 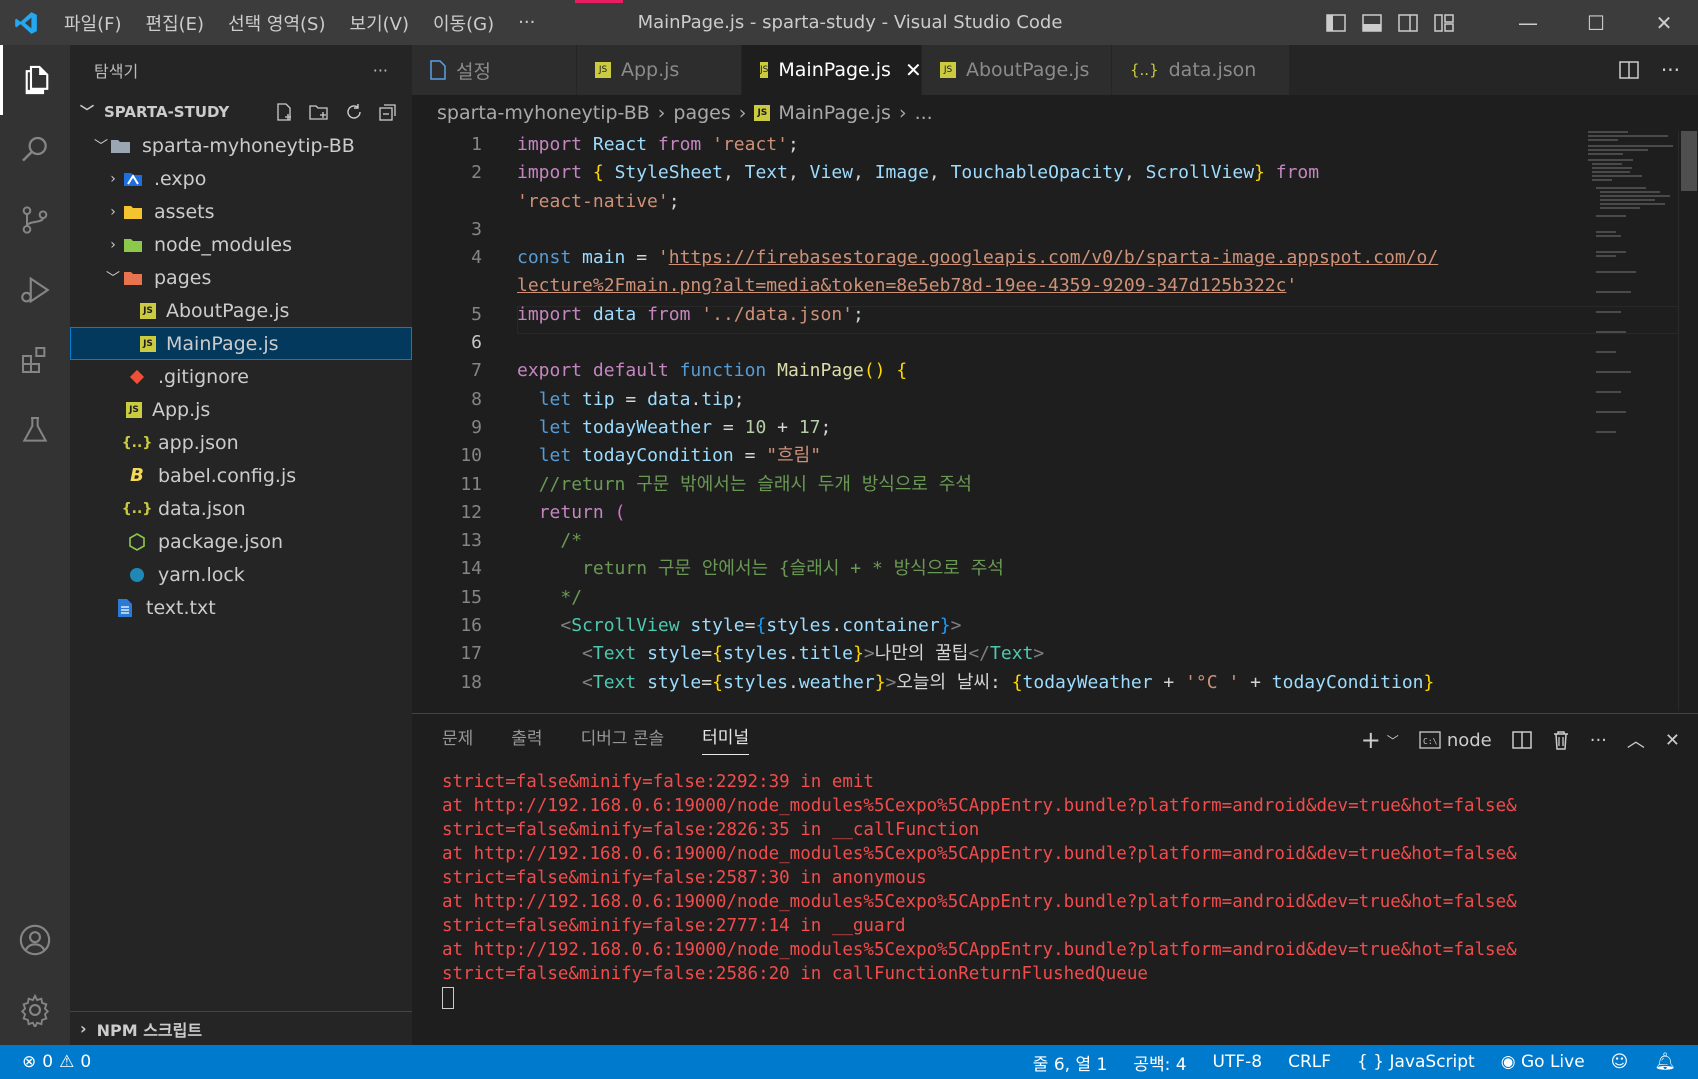 What do you see at coordinates (1596, 23) in the screenshot?
I see `maximize-button: ☐` at bounding box center [1596, 23].